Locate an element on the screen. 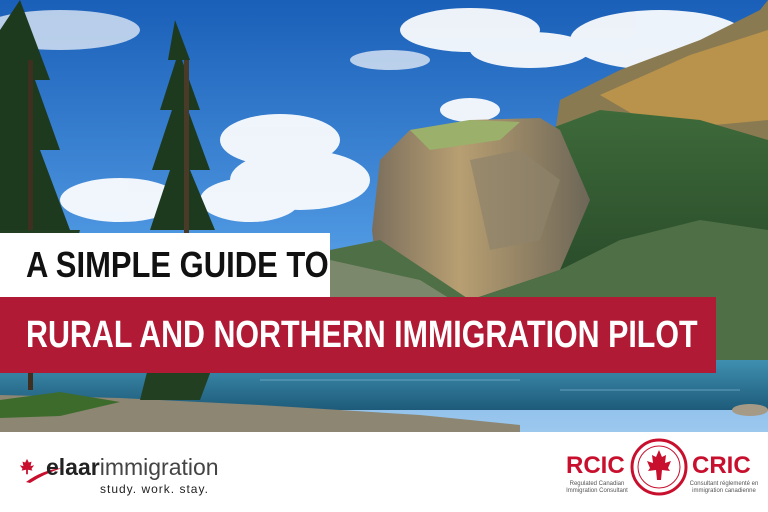 Image resolution: width=768 pixels, height=512 pixels. title-line-2: RURAL AND NORTHERN IMMIGRATION PILOT is located at coordinates (362, 334).